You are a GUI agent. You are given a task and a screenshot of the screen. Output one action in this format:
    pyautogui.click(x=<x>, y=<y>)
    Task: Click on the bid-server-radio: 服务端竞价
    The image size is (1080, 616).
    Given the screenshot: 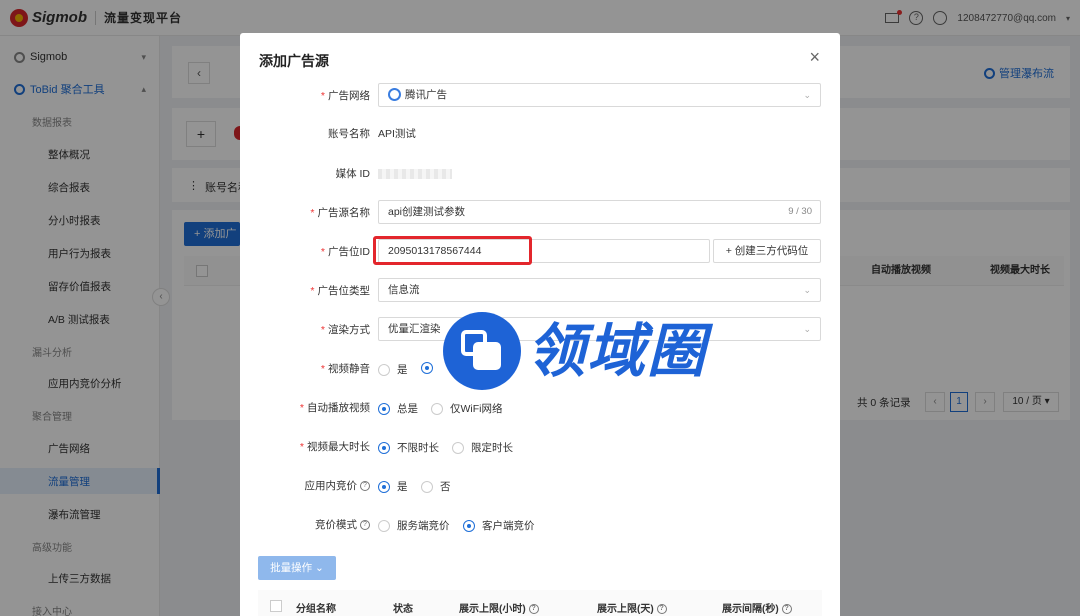 What is the action you would take?
    pyautogui.click(x=414, y=525)
    